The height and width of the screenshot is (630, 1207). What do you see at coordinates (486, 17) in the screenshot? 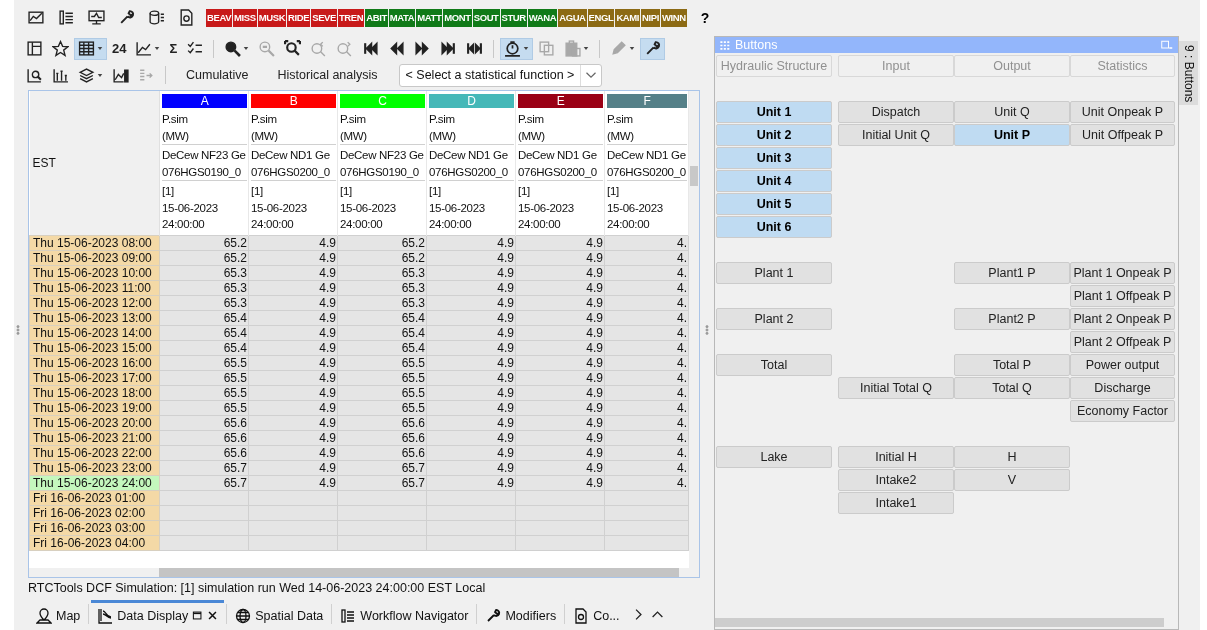
I see `station-tag: SOUT` at bounding box center [486, 17].